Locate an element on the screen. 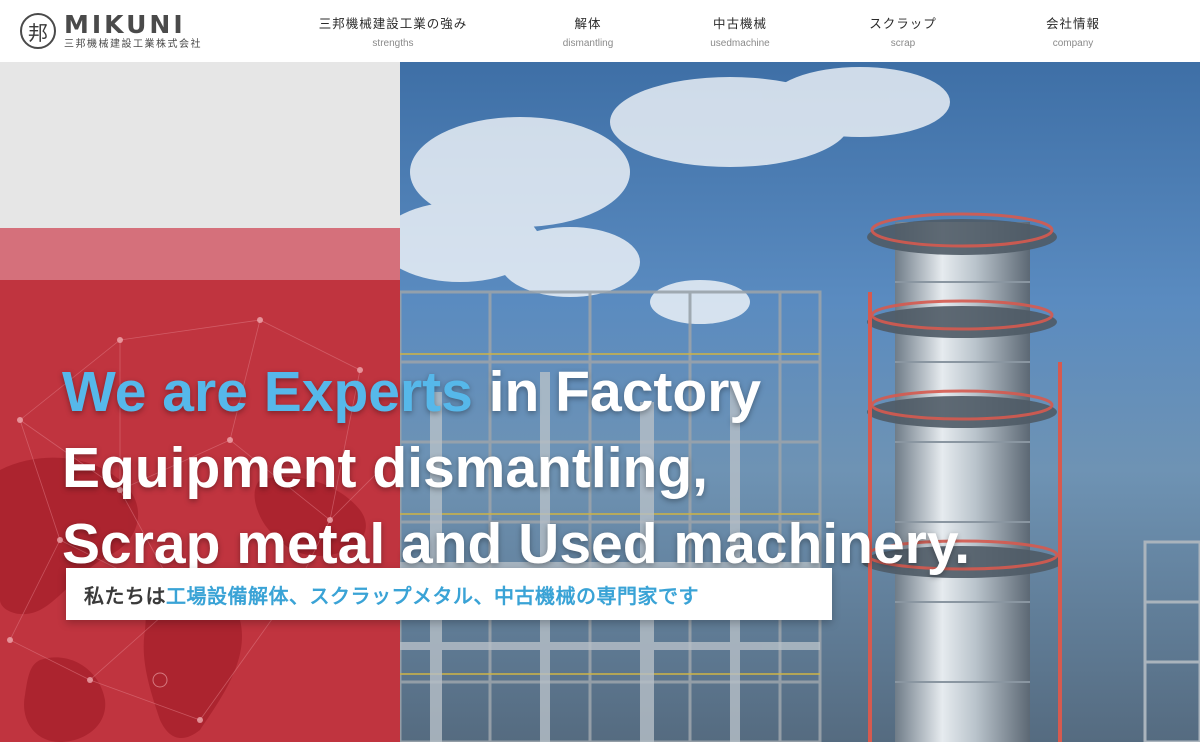  hero-subheading: 私たちは工場設備解体、スクラップメタル、中古機械の専門家です is located at coordinates (391, 594).